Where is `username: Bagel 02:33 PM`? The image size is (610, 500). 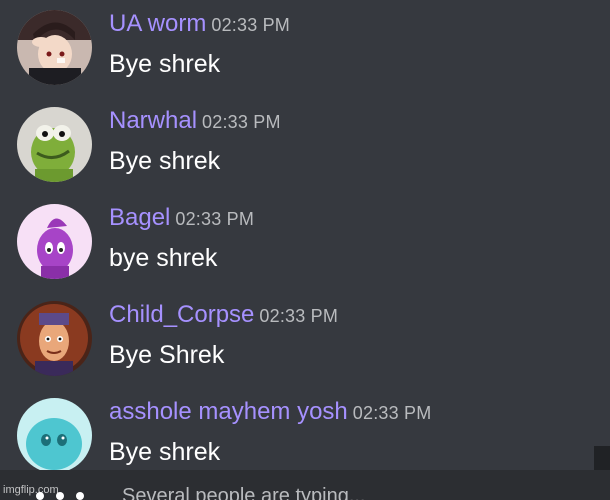
username: Bagel 02:33 PM is located at coordinates (181, 218).